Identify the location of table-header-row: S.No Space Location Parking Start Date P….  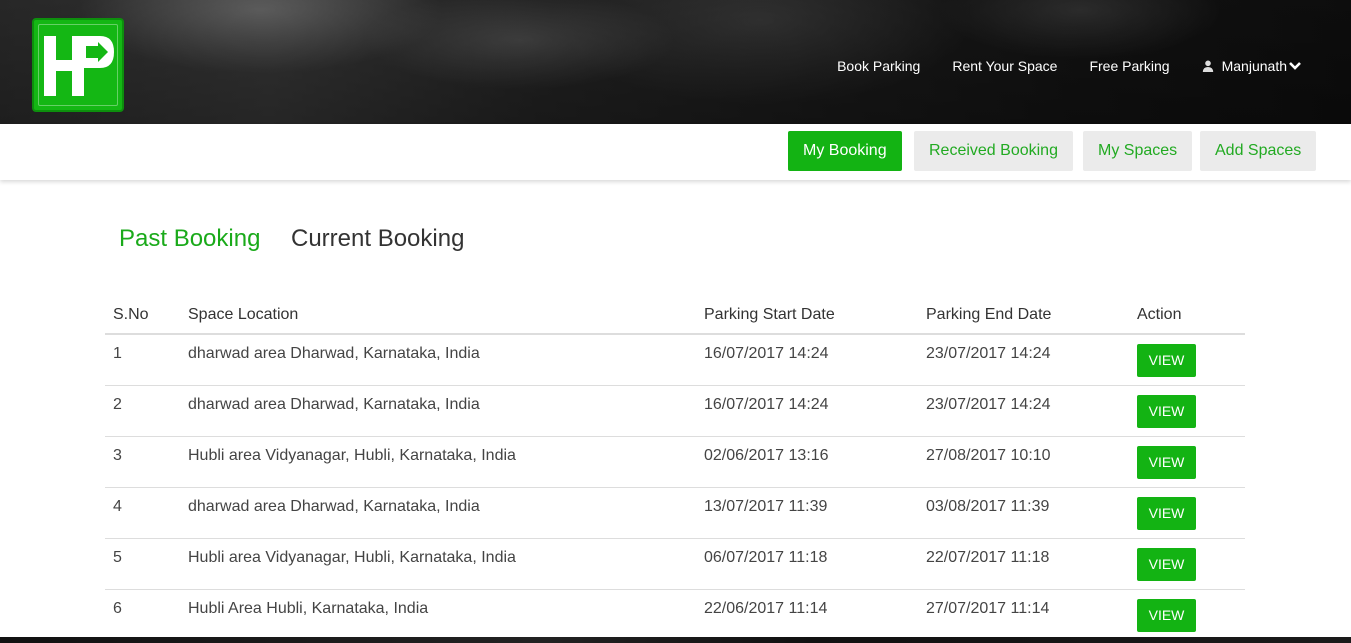
(675, 316).